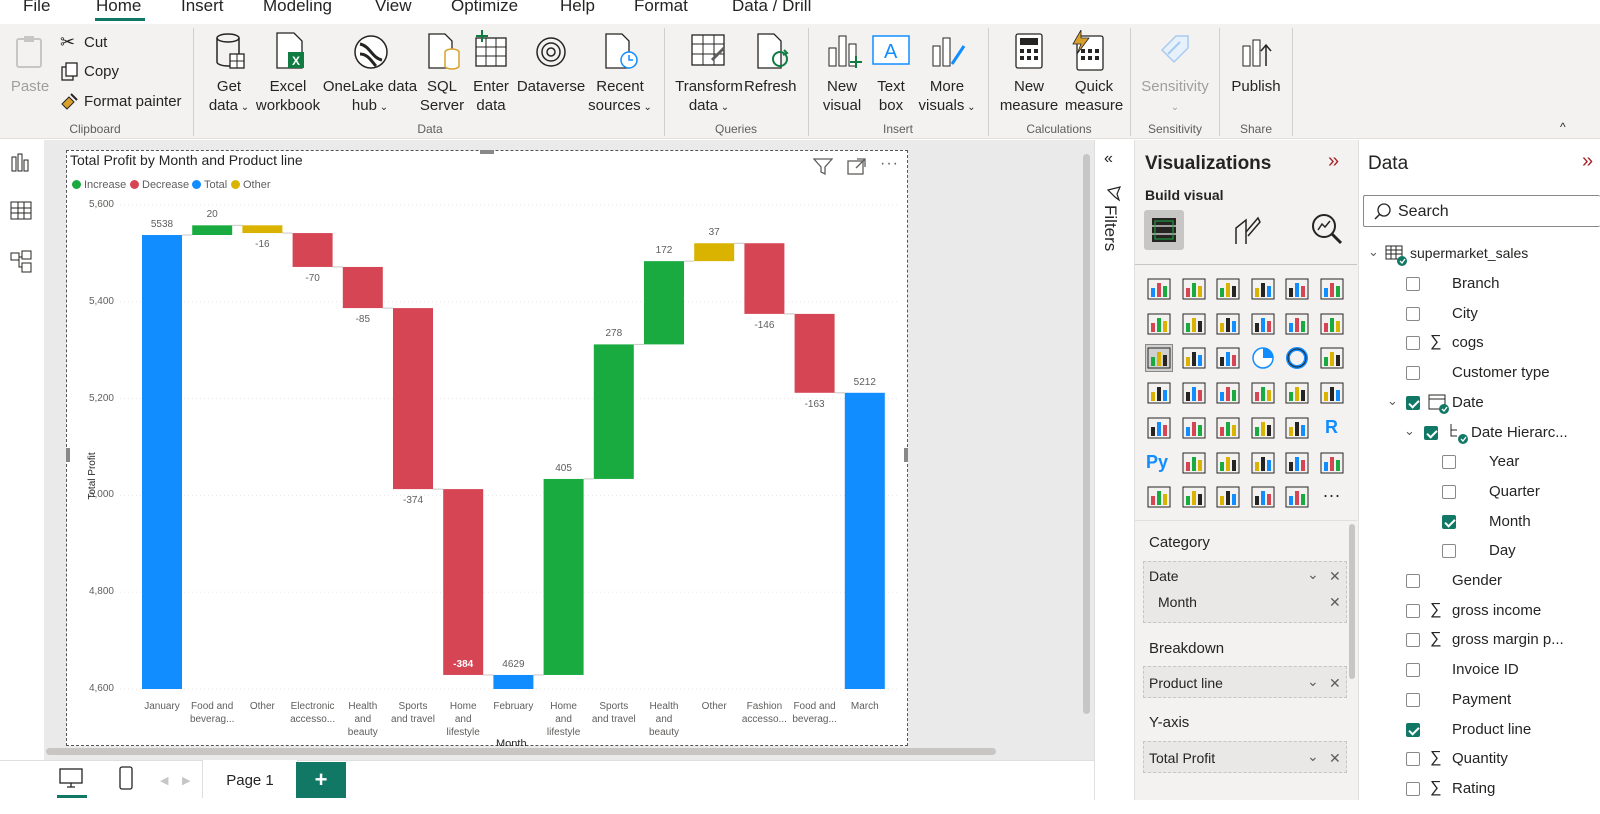 The width and height of the screenshot is (1600, 814). Describe the element at coordinates (1194, 463) in the screenshot. I see `key-influencers-icon` at that location.